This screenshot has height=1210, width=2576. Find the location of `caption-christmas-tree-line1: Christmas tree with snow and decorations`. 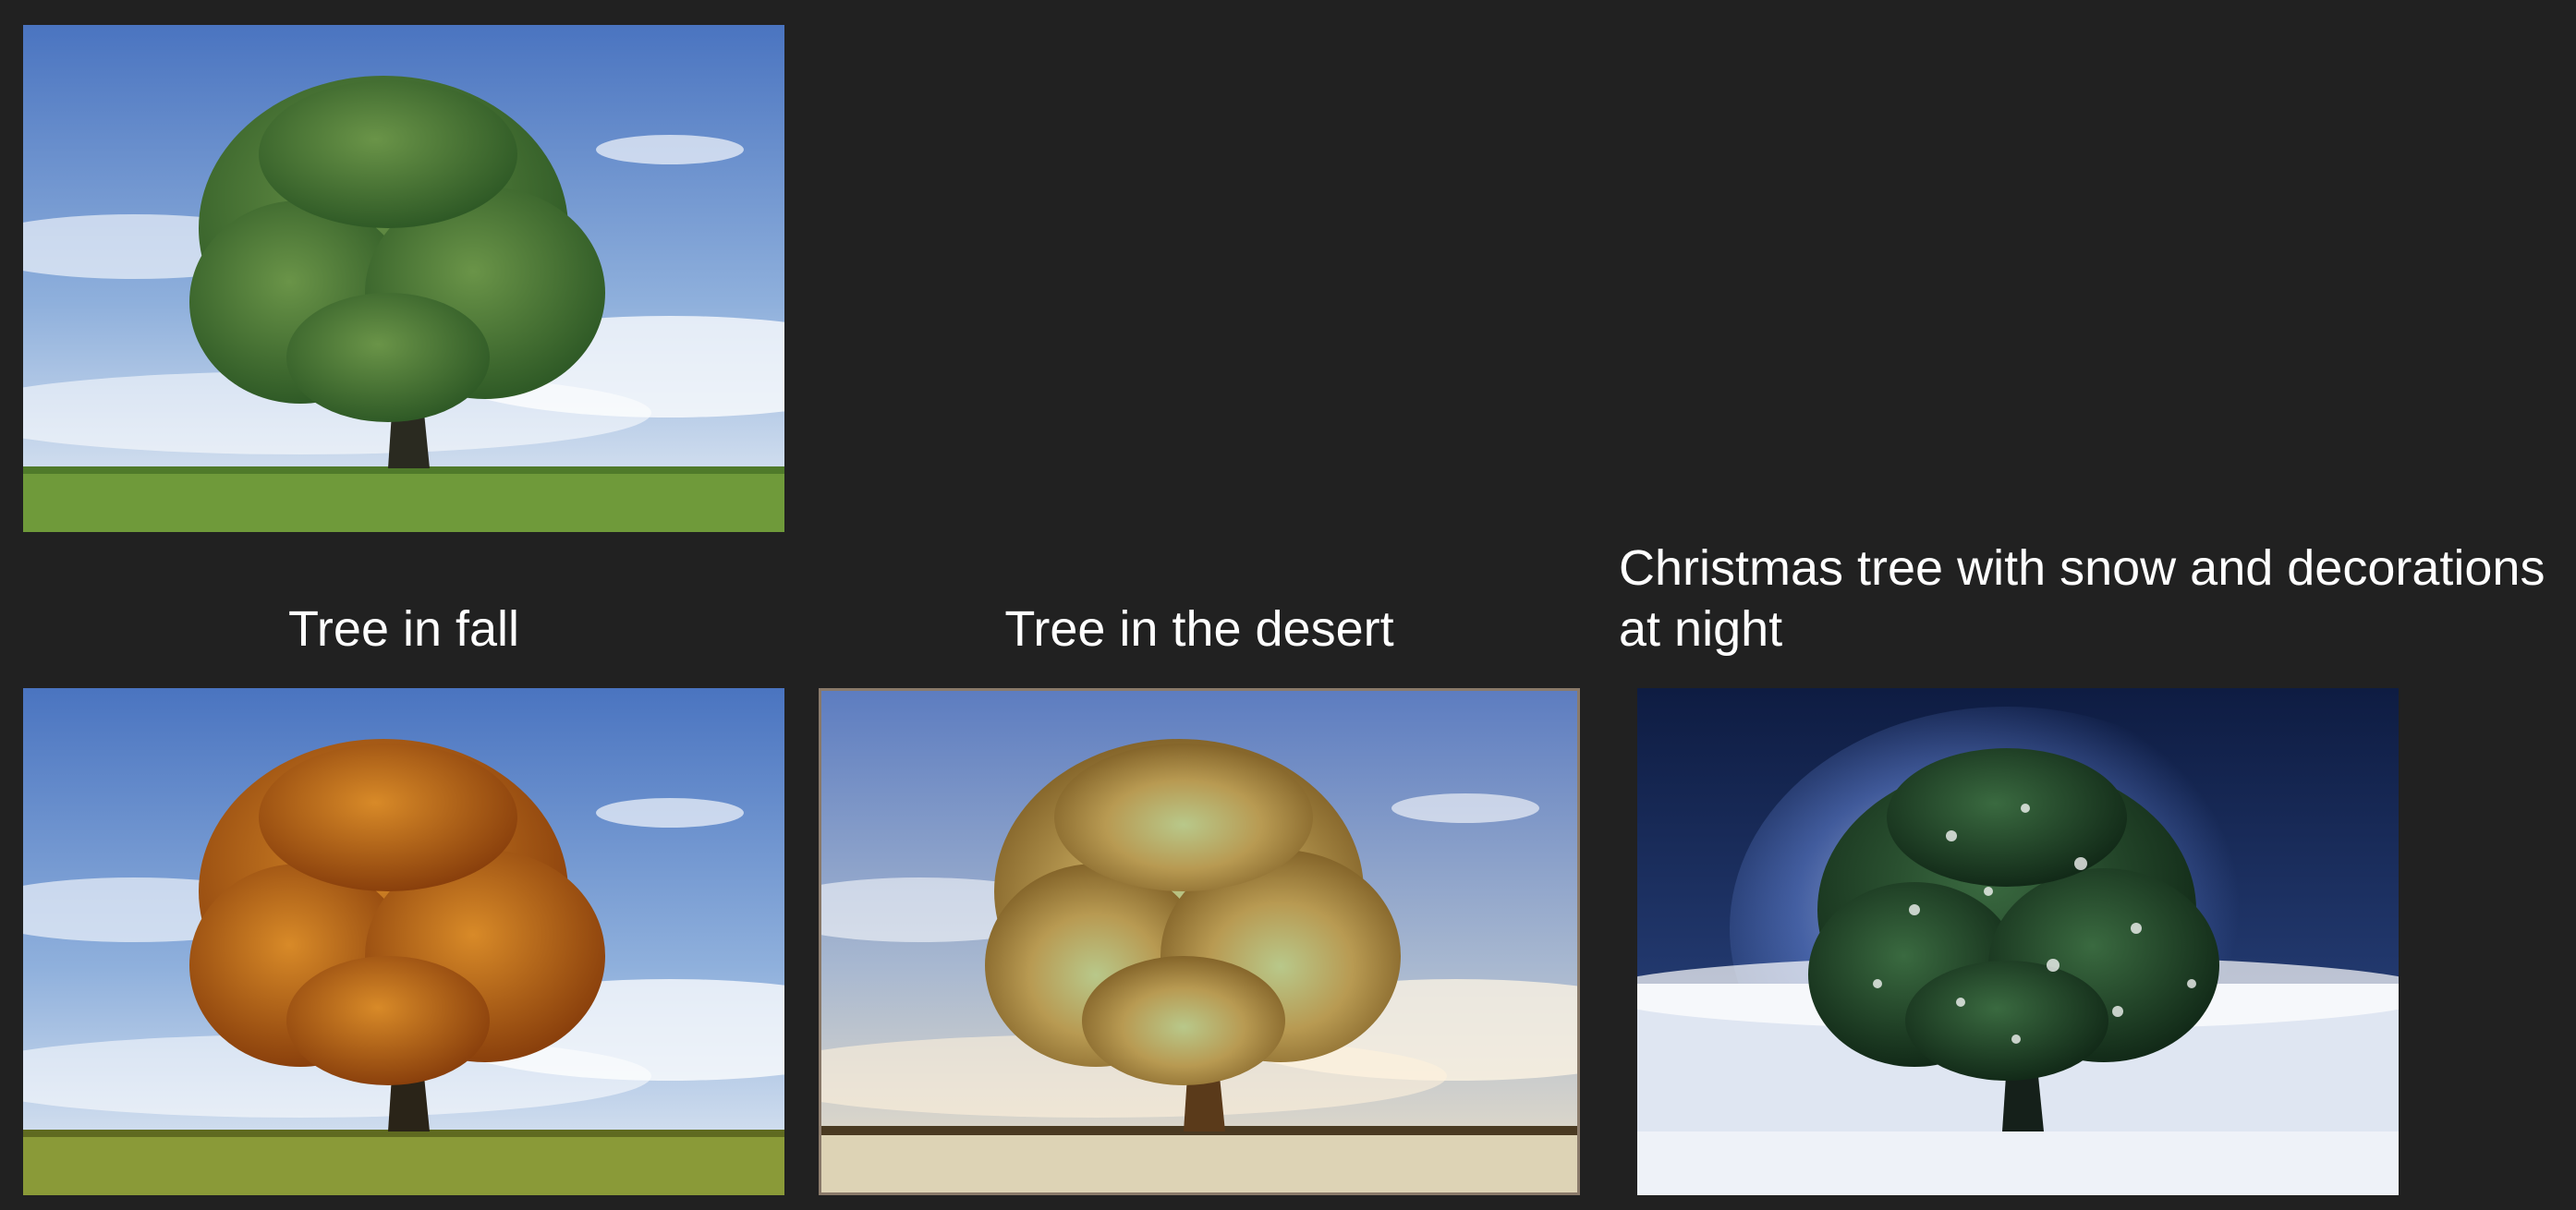

caption-christmas-tree-line1: Christmas tree with snow and decorations is located at coordinates (2082, 568).